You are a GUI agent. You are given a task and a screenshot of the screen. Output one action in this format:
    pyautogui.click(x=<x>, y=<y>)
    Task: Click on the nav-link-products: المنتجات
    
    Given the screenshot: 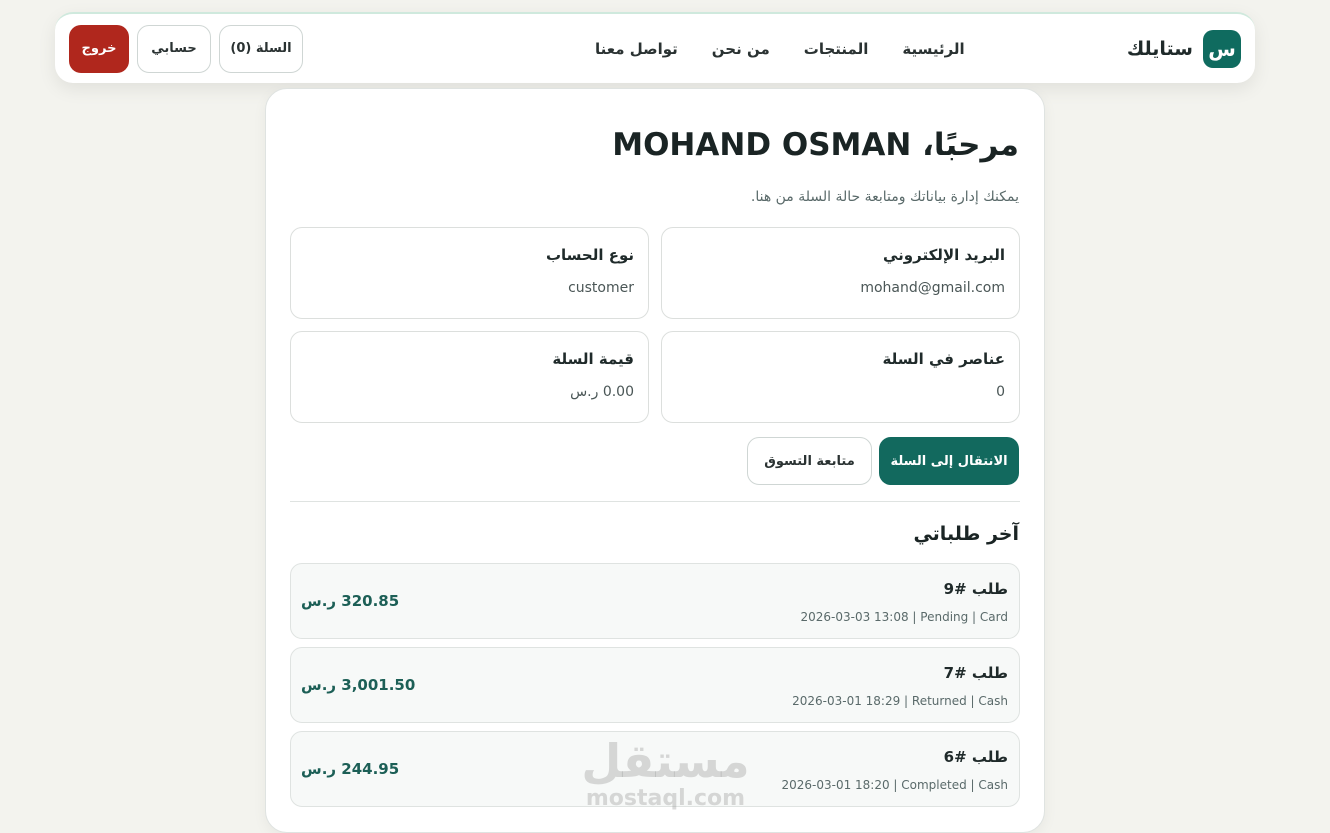 What is the action you would take?
    pyautogui.click(x=836, y=49)
    